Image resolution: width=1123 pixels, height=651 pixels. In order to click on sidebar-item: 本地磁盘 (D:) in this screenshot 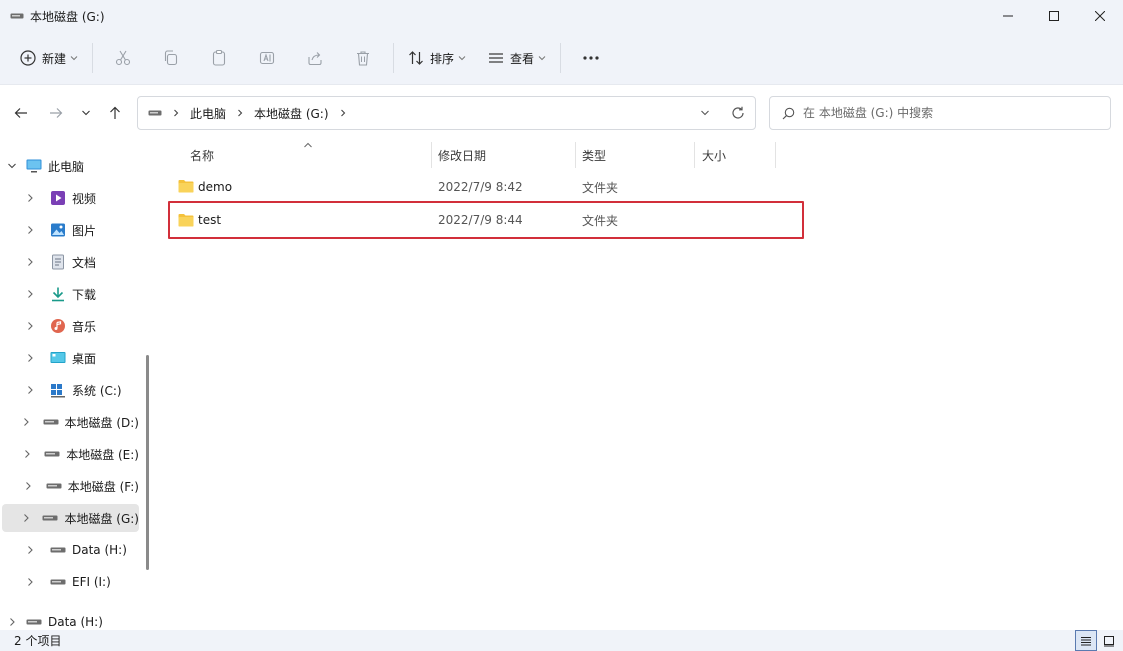, I will do `click(70, 422)`.